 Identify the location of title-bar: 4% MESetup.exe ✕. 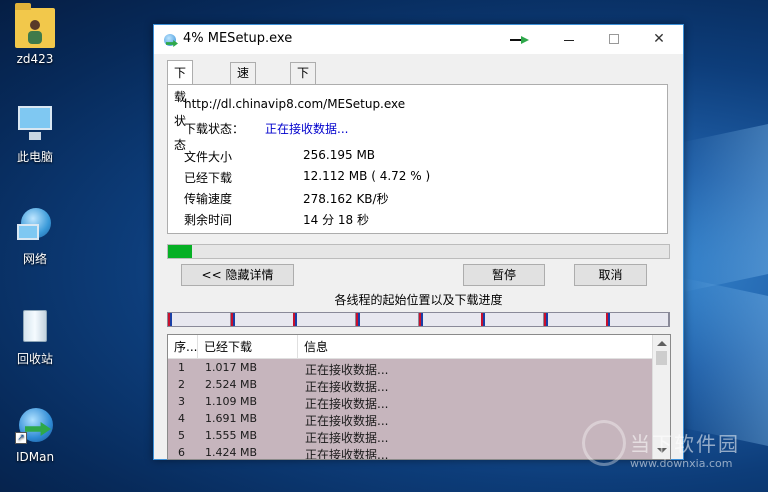
(418, 39).